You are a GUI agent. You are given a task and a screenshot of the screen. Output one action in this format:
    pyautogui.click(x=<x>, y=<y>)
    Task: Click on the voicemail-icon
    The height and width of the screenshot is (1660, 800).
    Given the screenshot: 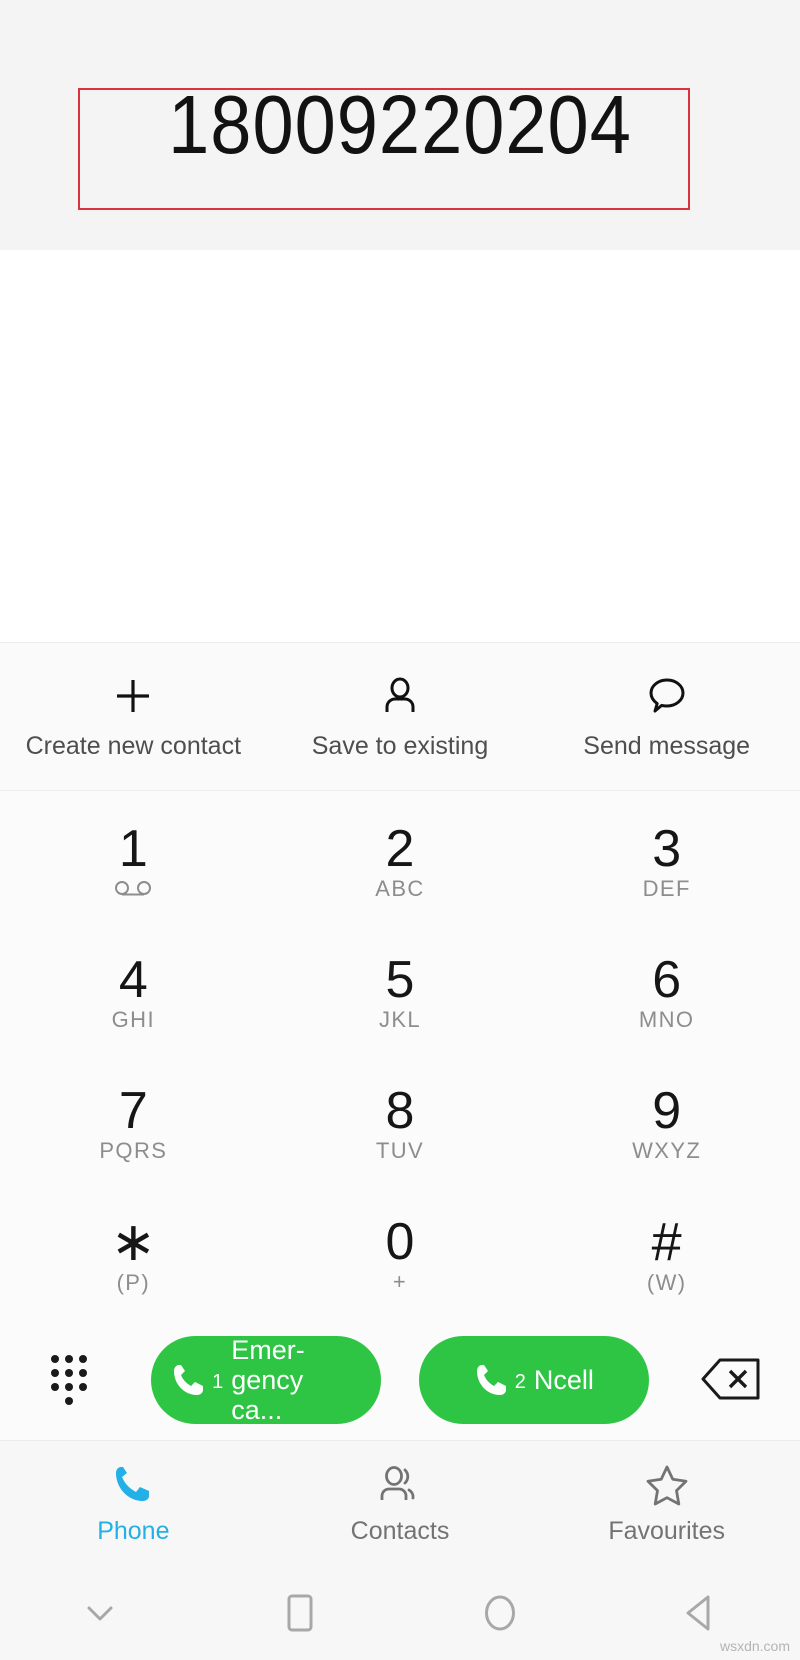 What is the action you would take?
    pyautogui.click(x=133, y=889)
    